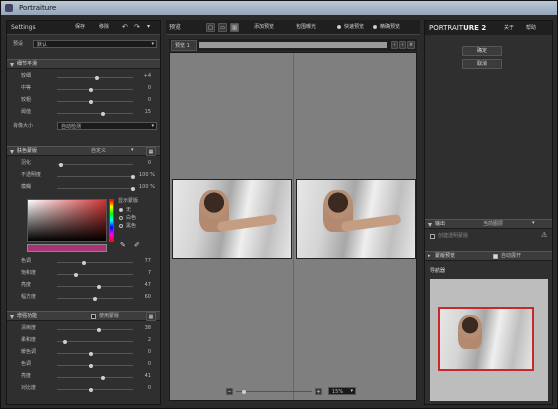 This screenshot has width=558, height=409. What do you see at coordinates (531, 28) in the screenshot?
I see `help-button: 帮助` at bounding box center [531, 28].